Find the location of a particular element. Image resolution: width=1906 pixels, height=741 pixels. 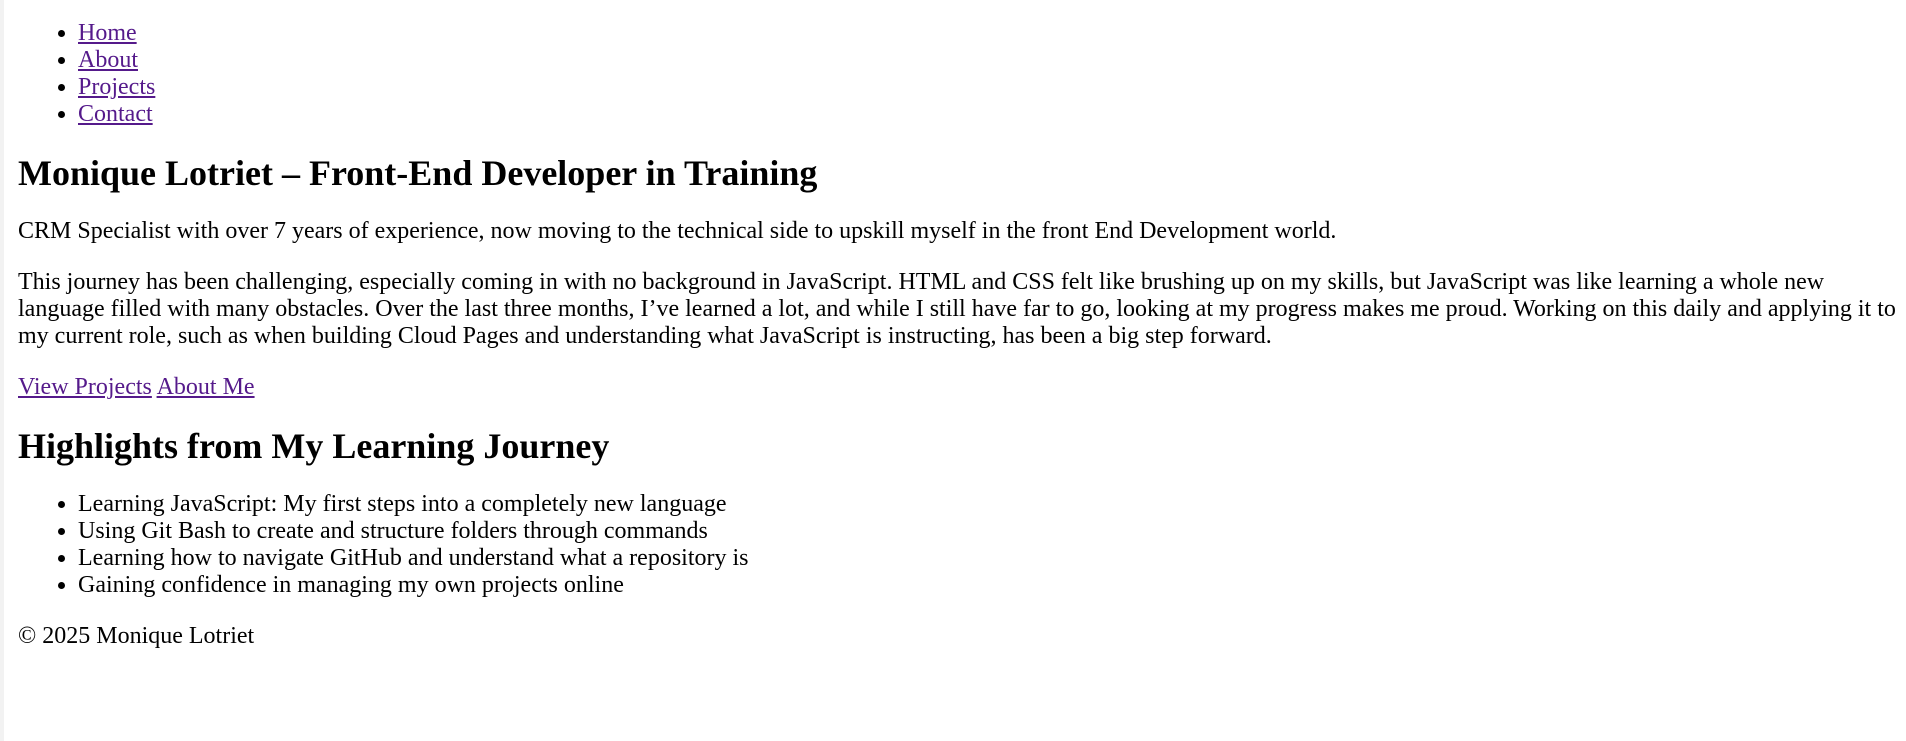

nav-item-home: Home is located at coordinates (991, 33).